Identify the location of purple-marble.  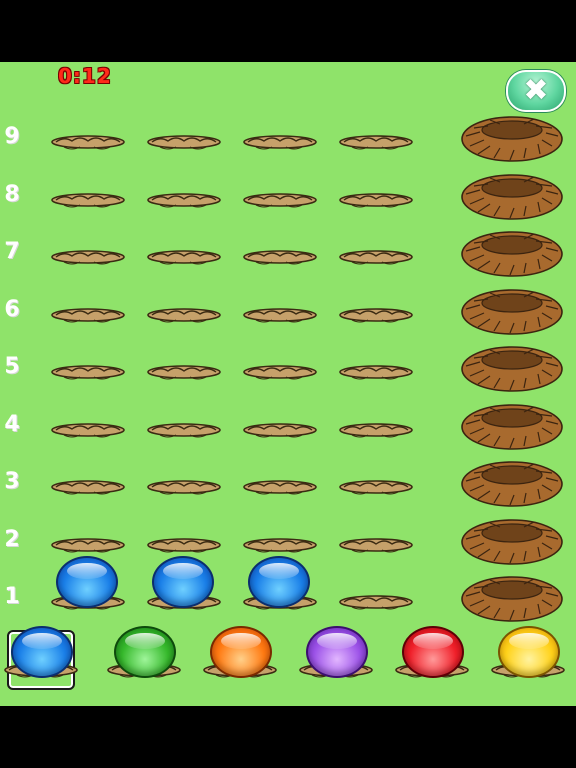
(337, 652).